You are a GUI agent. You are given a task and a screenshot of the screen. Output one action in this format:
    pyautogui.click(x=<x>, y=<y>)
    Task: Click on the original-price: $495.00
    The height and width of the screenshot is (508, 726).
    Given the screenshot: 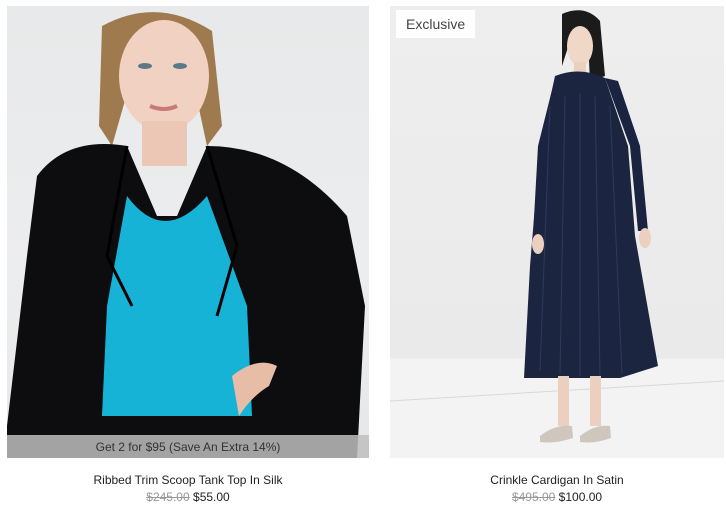 What is the action you would take?
    pyautogui.click(x=533, y=497)
    